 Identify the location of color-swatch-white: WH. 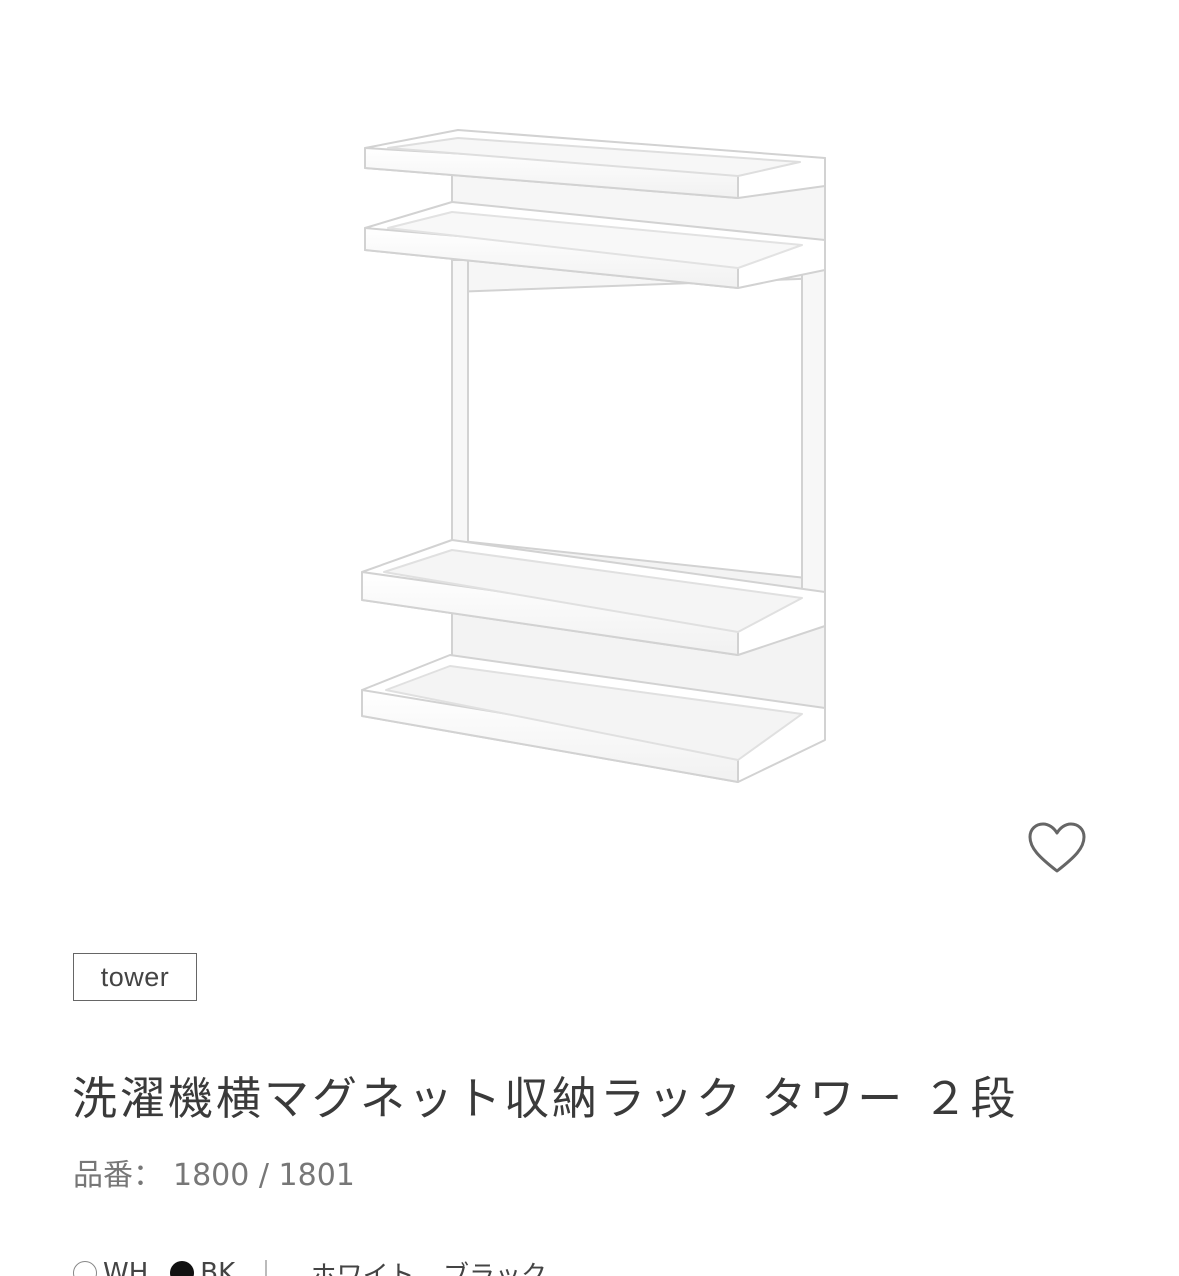
(110, 1267).